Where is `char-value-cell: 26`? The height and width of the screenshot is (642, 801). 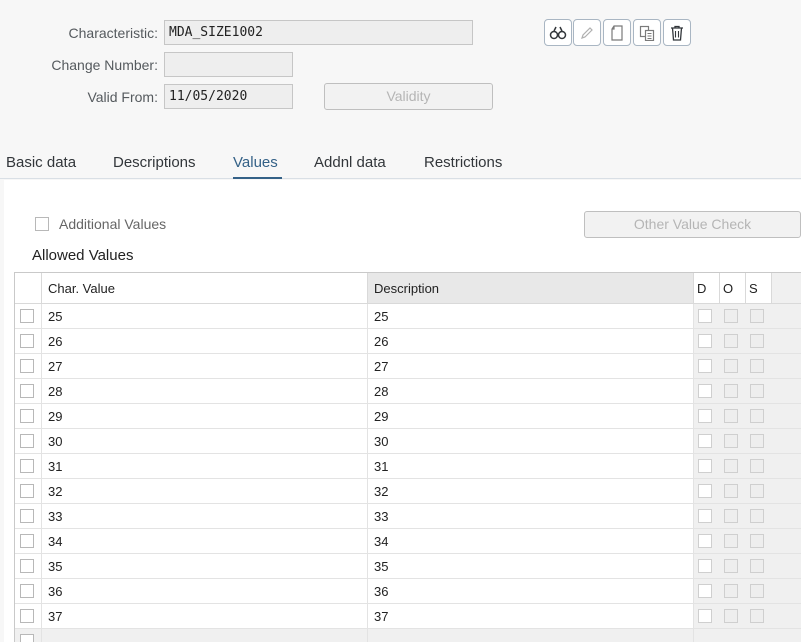
char-value-cell: 26 is located at coordinates (205, 341).